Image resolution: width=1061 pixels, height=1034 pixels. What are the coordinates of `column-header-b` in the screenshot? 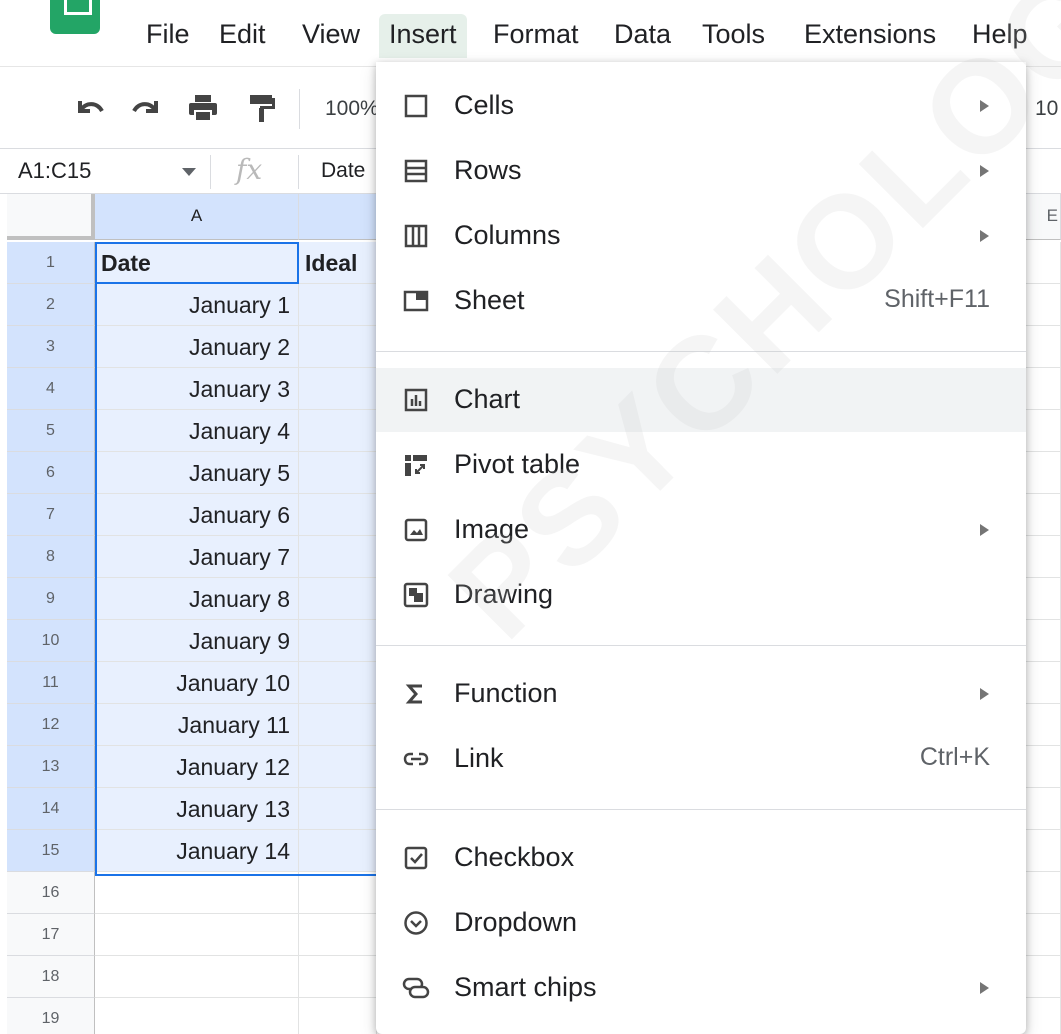 It's located at (338, 217).